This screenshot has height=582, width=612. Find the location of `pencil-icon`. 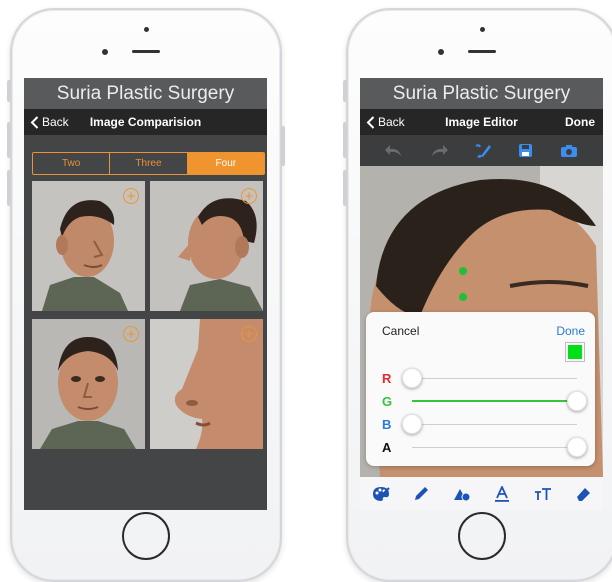

pencil-icon is located at coordinates (421, 494).